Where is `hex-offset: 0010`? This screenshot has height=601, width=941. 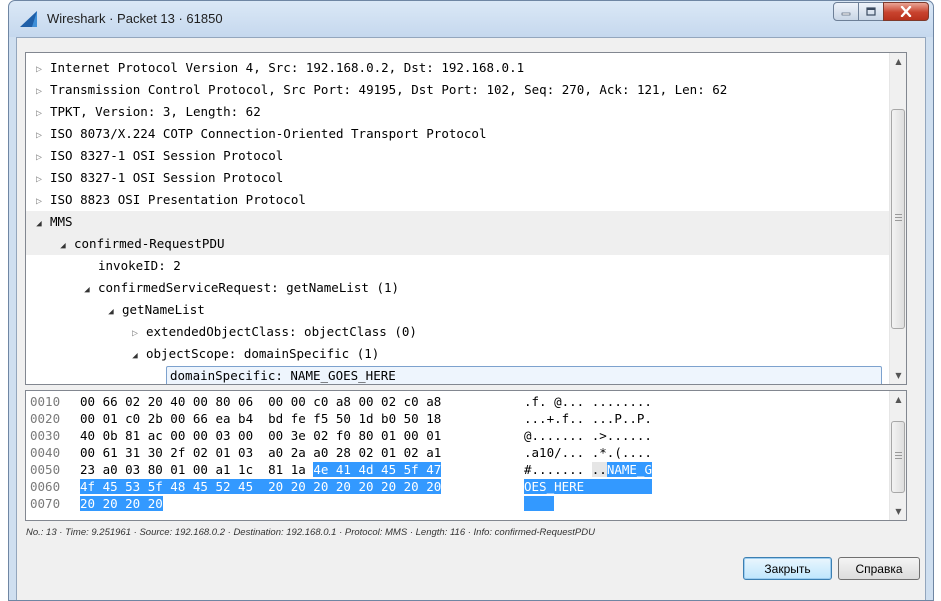
hex-offset: 0010 is located at coordinates (45, 401).